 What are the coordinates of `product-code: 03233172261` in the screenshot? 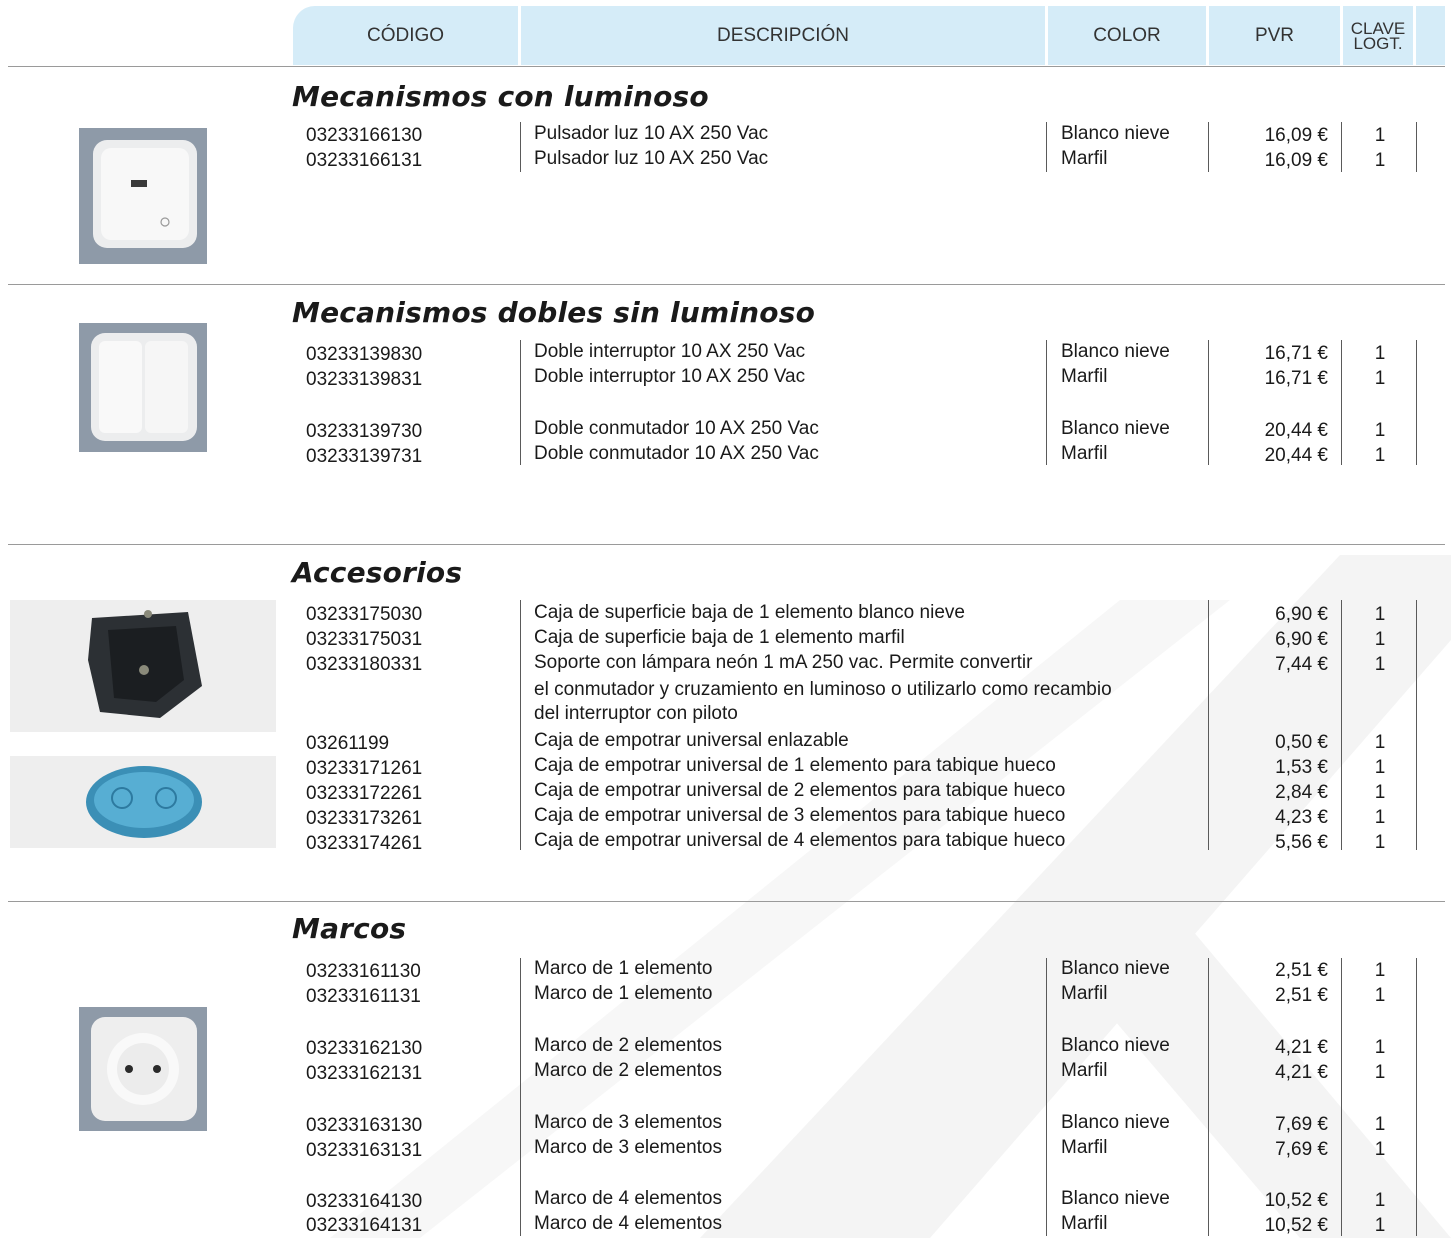 It's located at (364, 793).